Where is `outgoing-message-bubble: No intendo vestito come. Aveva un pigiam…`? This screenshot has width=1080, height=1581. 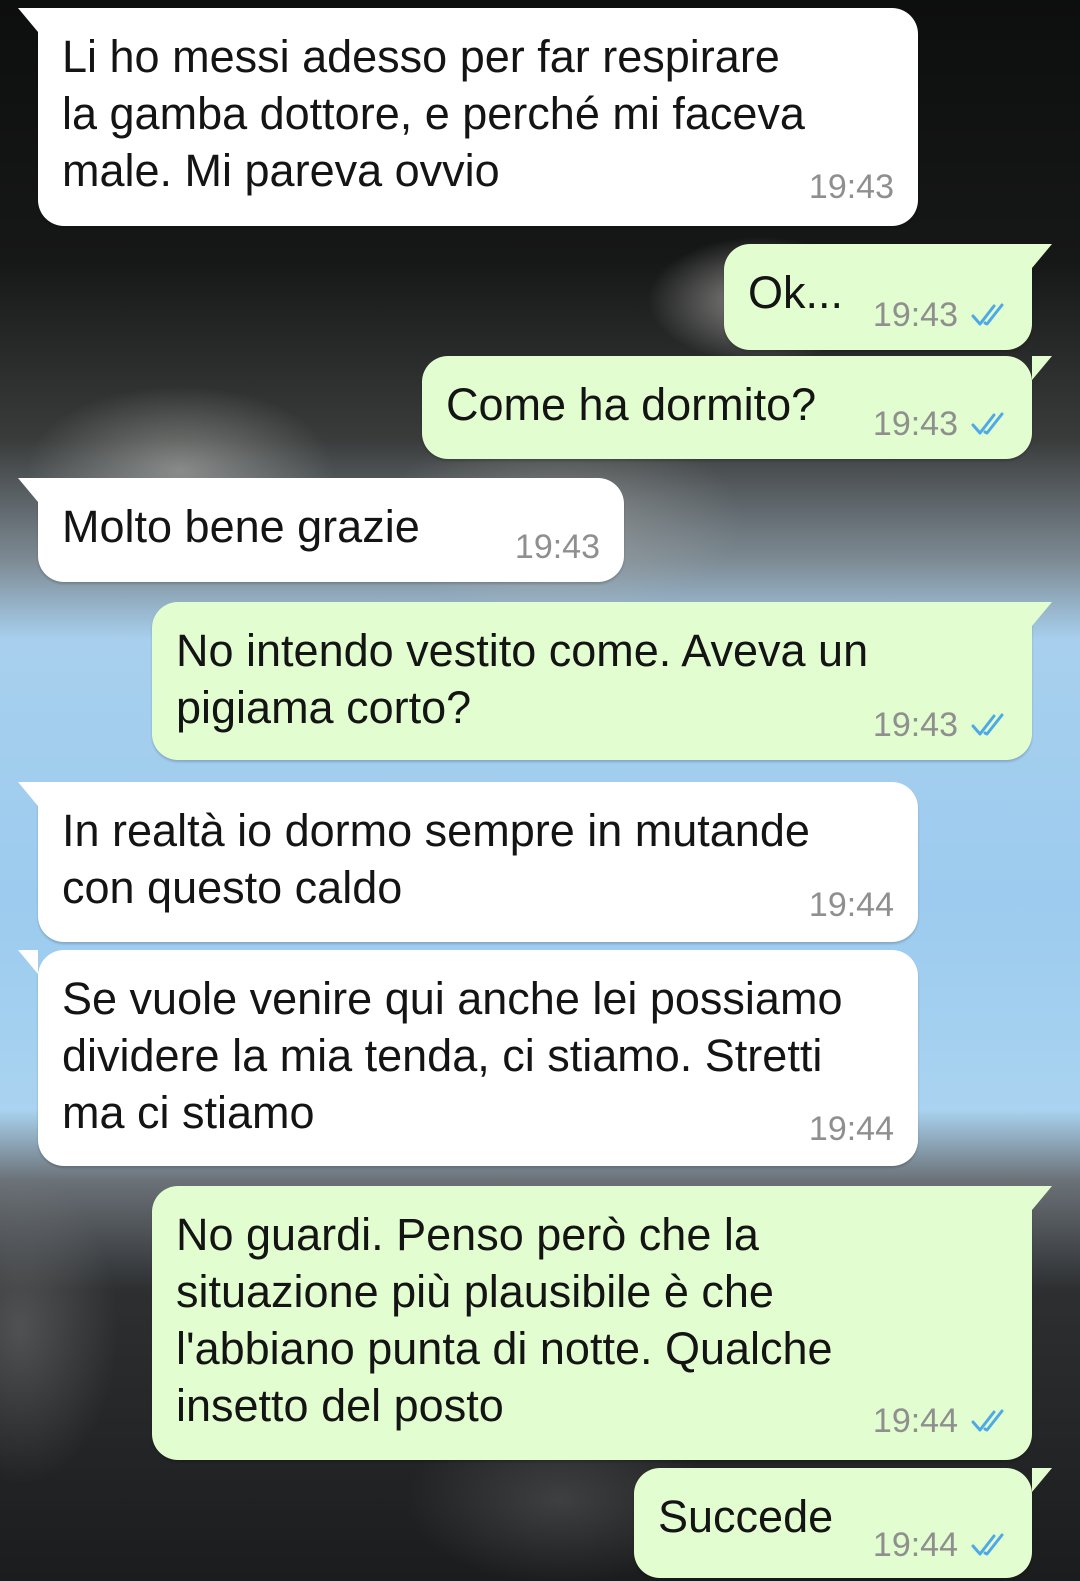 outgoing-message-bubble: No intendo vestito come. Aveva un pigiam… is located at coordinates (602, 681).